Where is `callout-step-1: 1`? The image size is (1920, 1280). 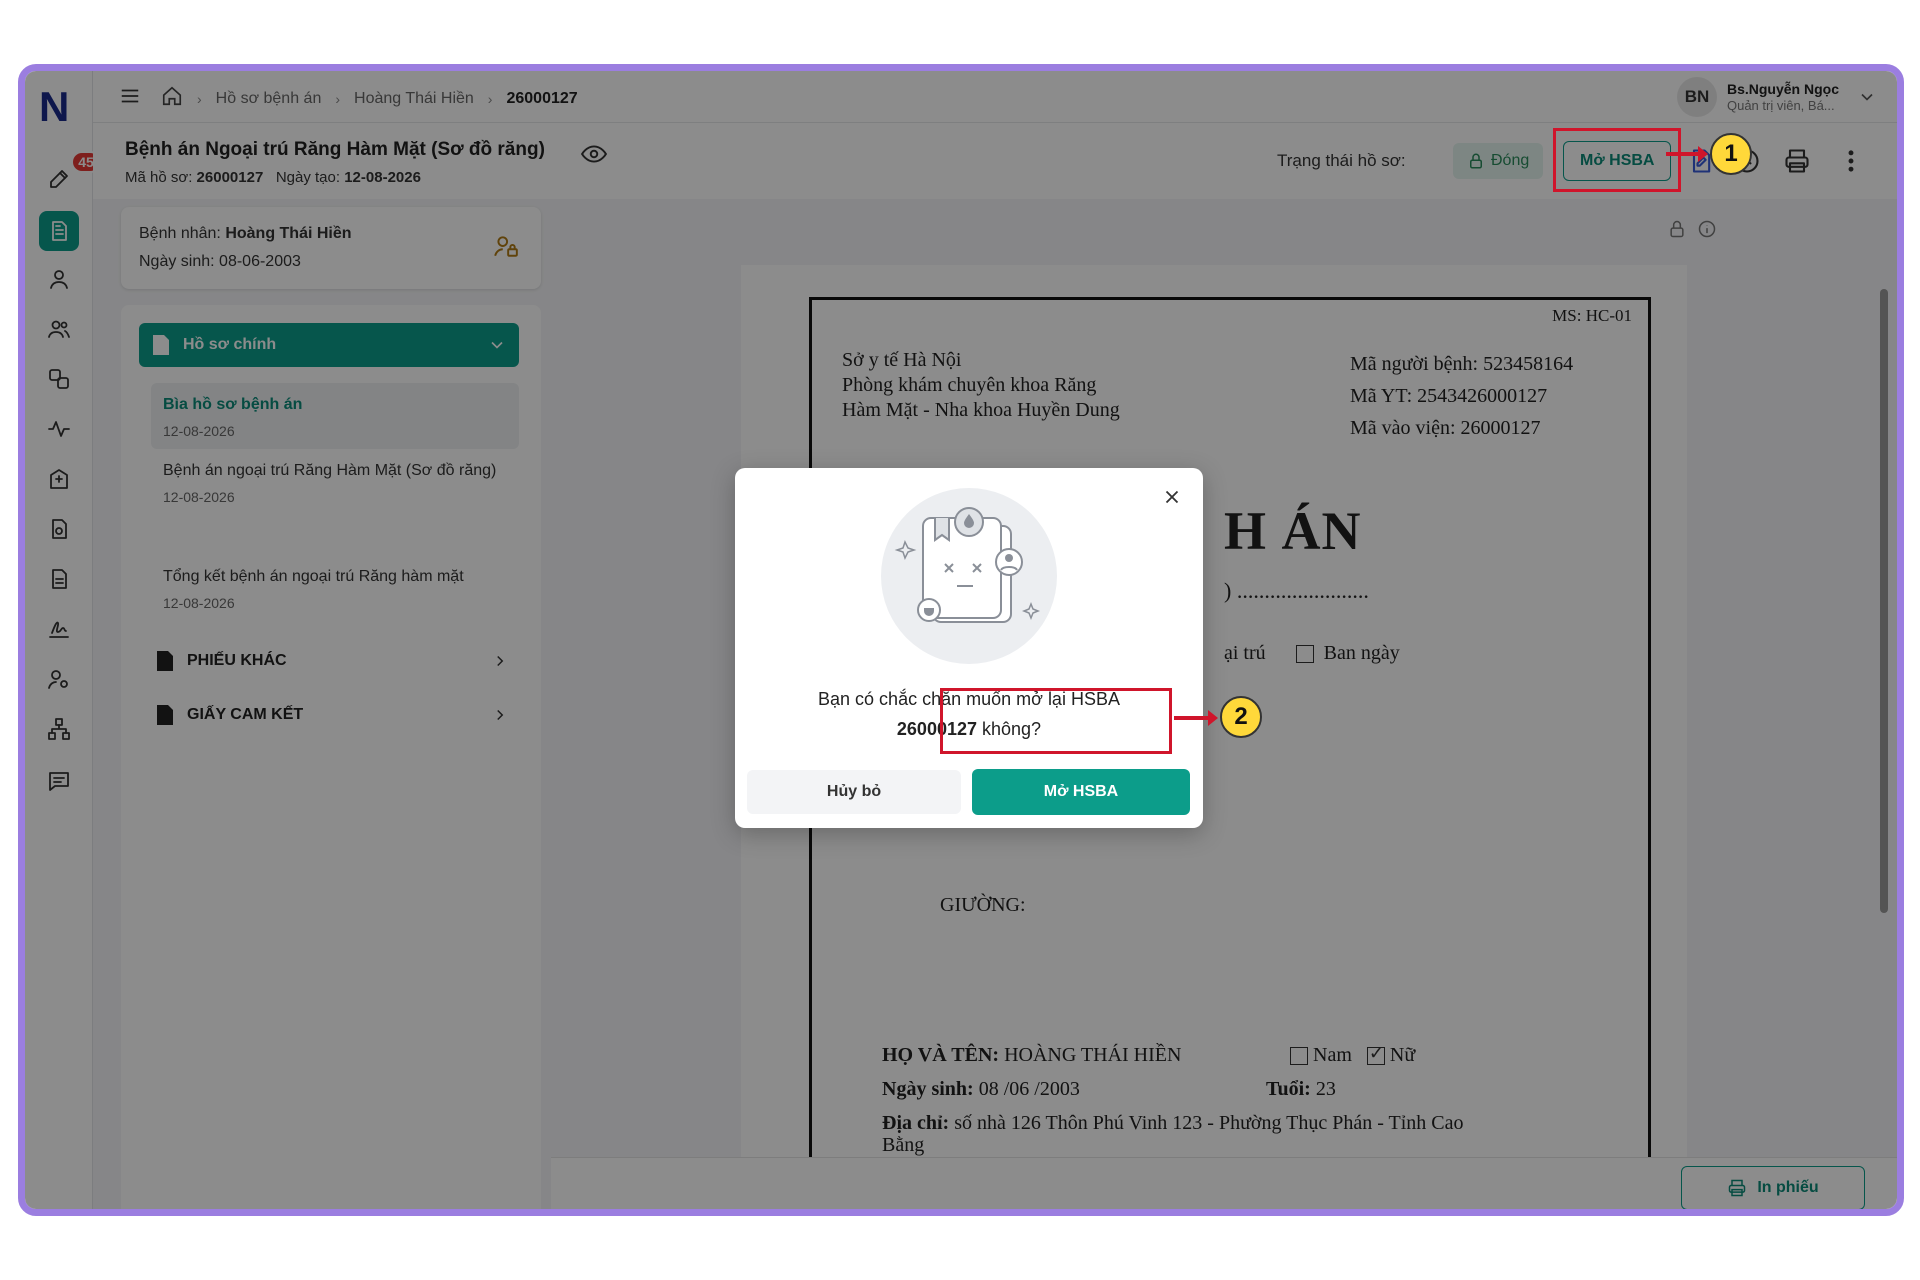
callout-step-1: 1 is located at coordinates (1731, 154).